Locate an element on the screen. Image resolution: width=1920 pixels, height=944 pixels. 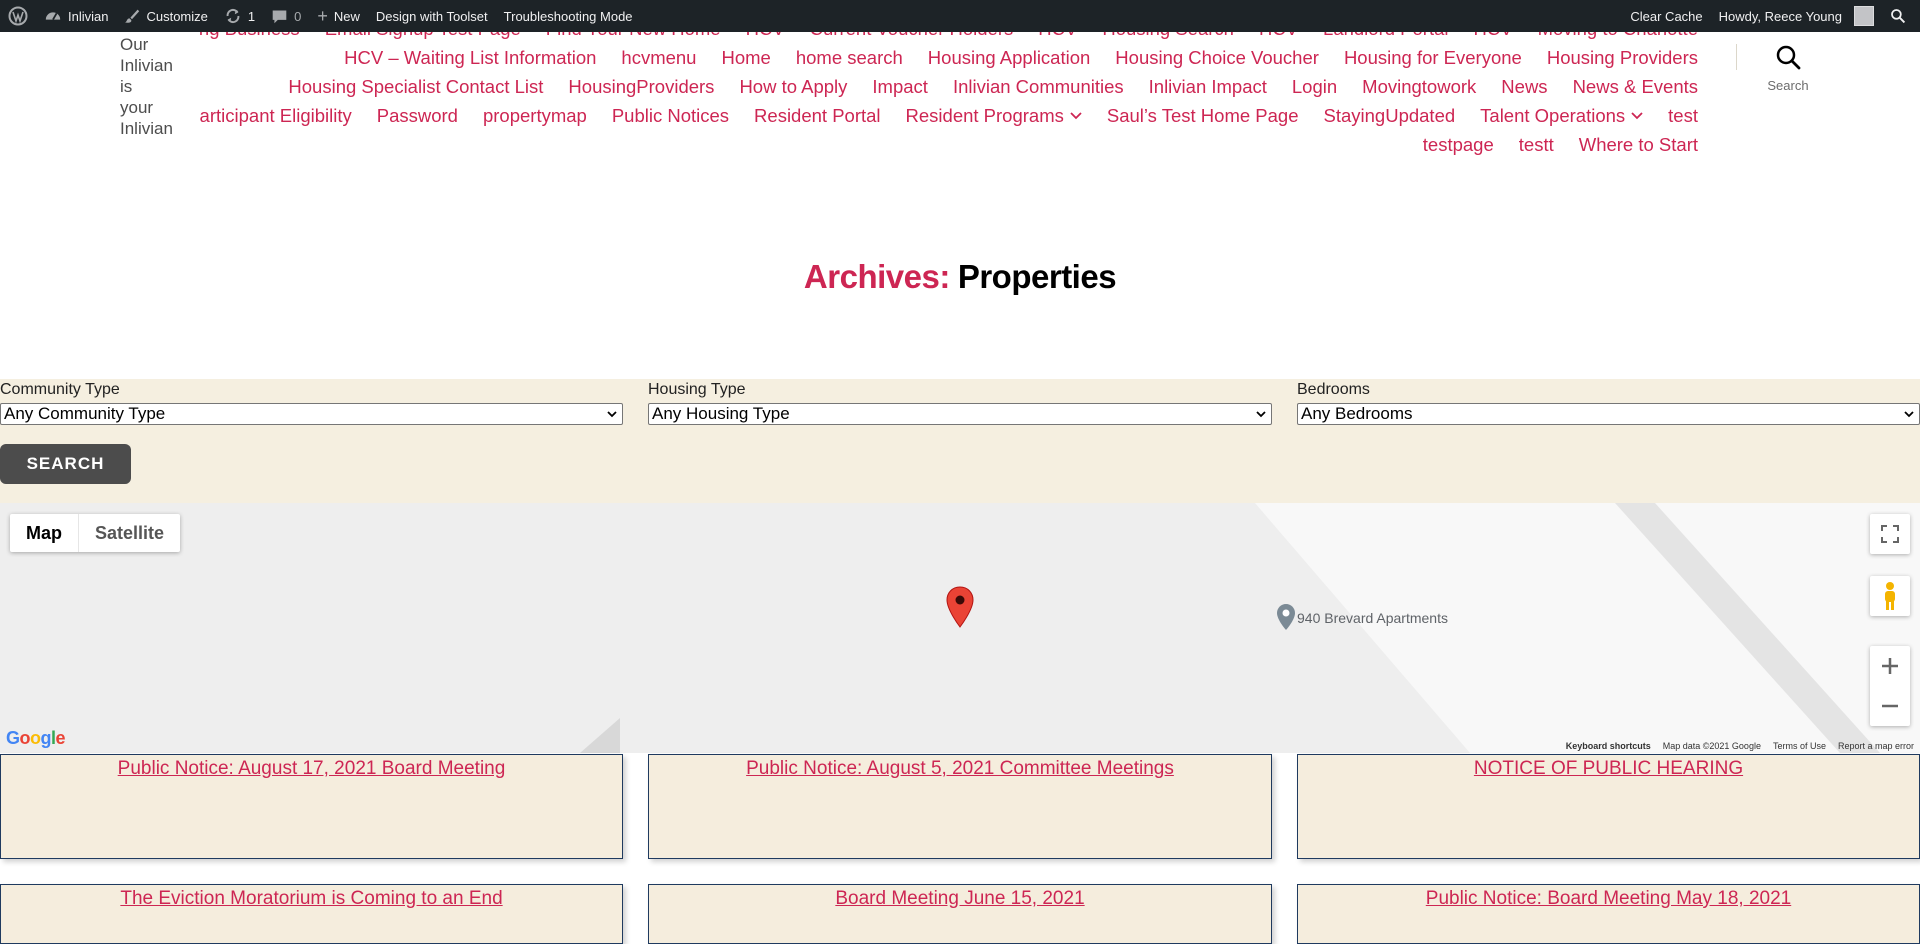
poi-marker-icon is located at coordinates (1286, 617).